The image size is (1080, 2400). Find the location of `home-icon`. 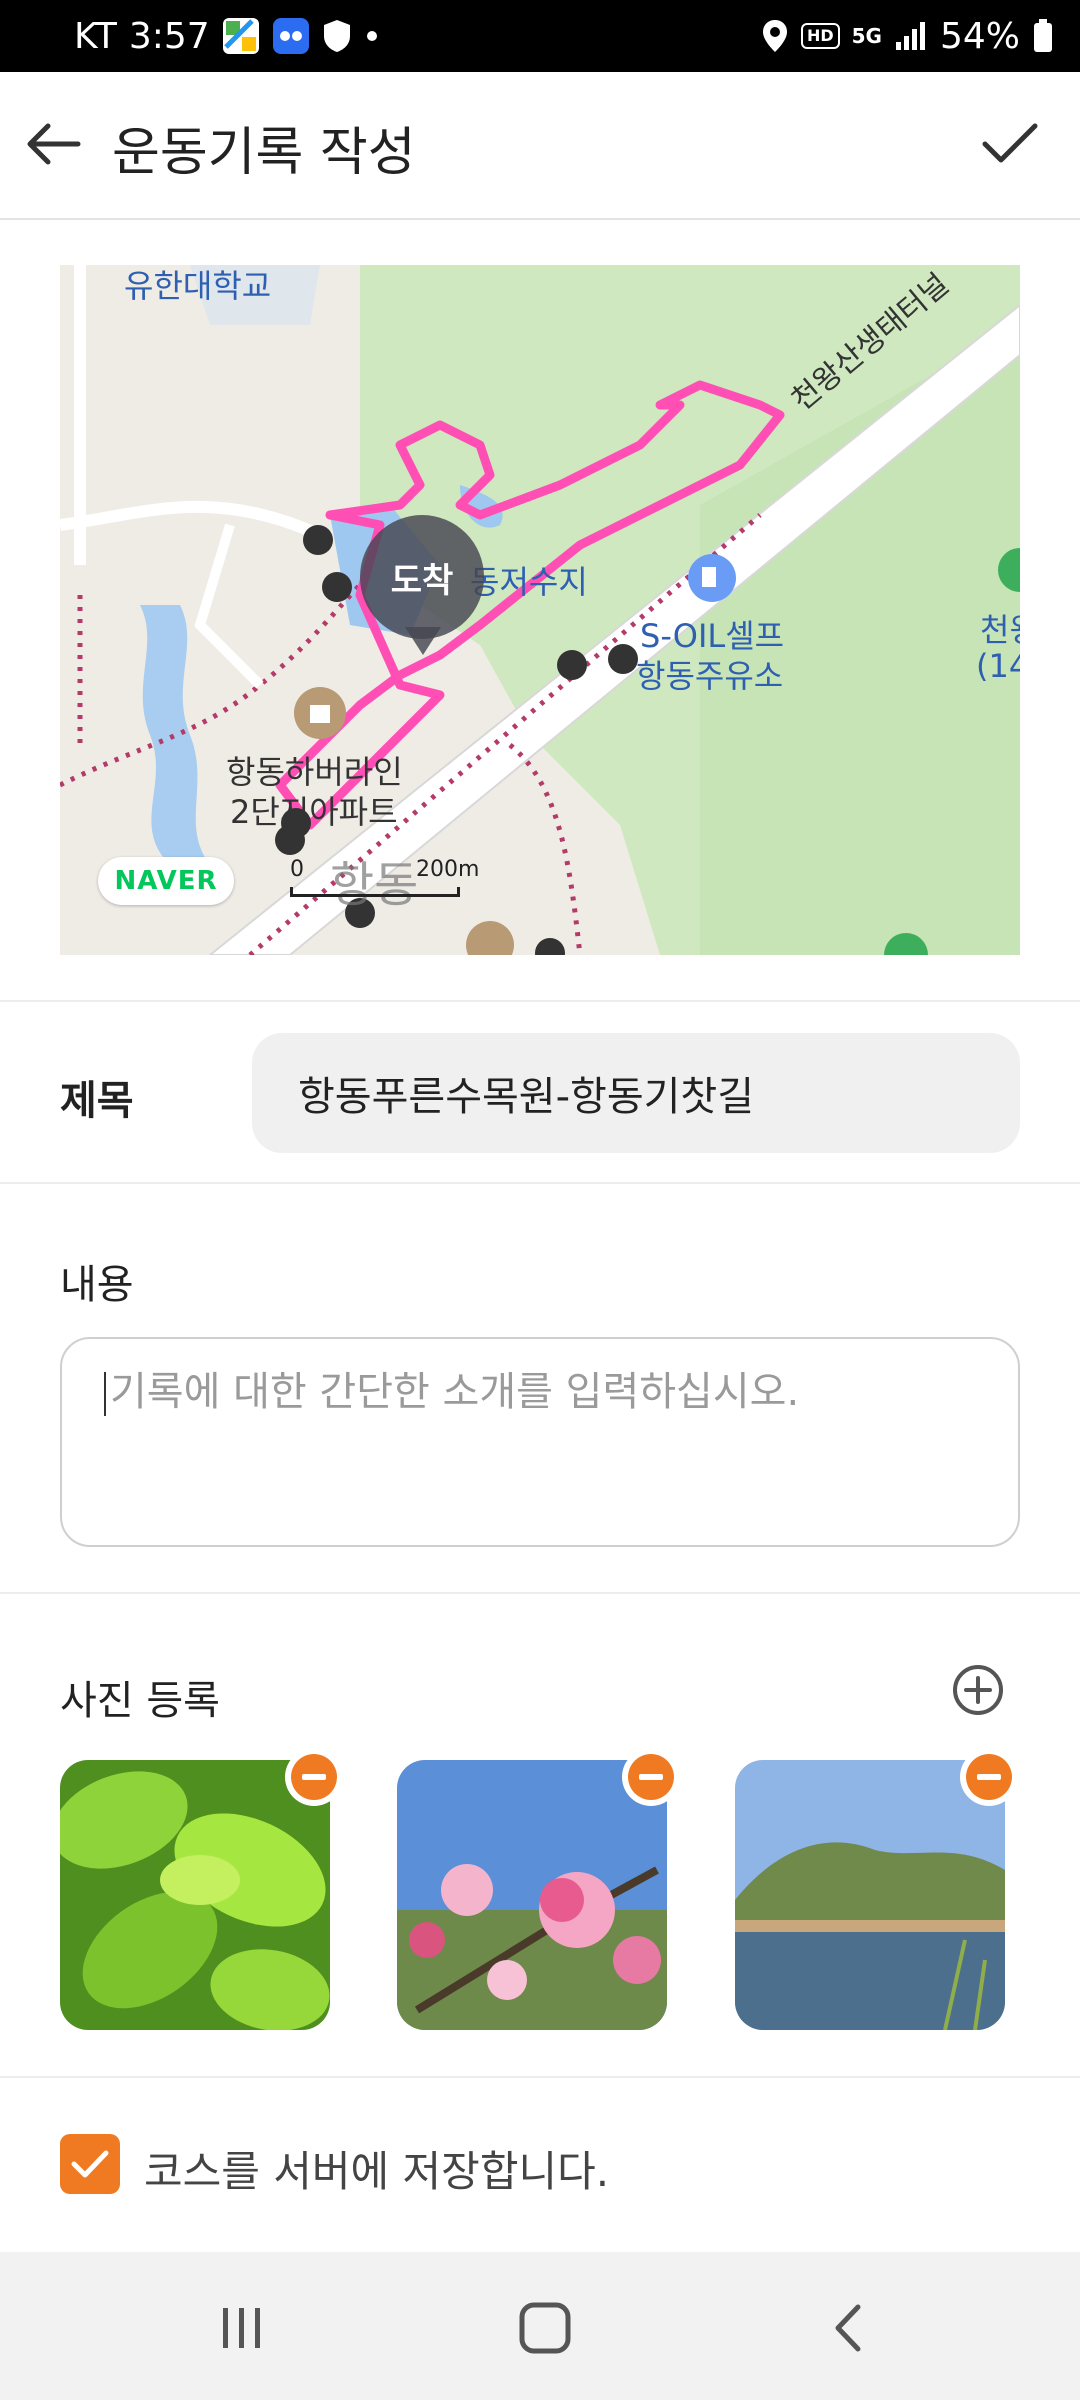

home-icon is located at coordinates (545, 2328).